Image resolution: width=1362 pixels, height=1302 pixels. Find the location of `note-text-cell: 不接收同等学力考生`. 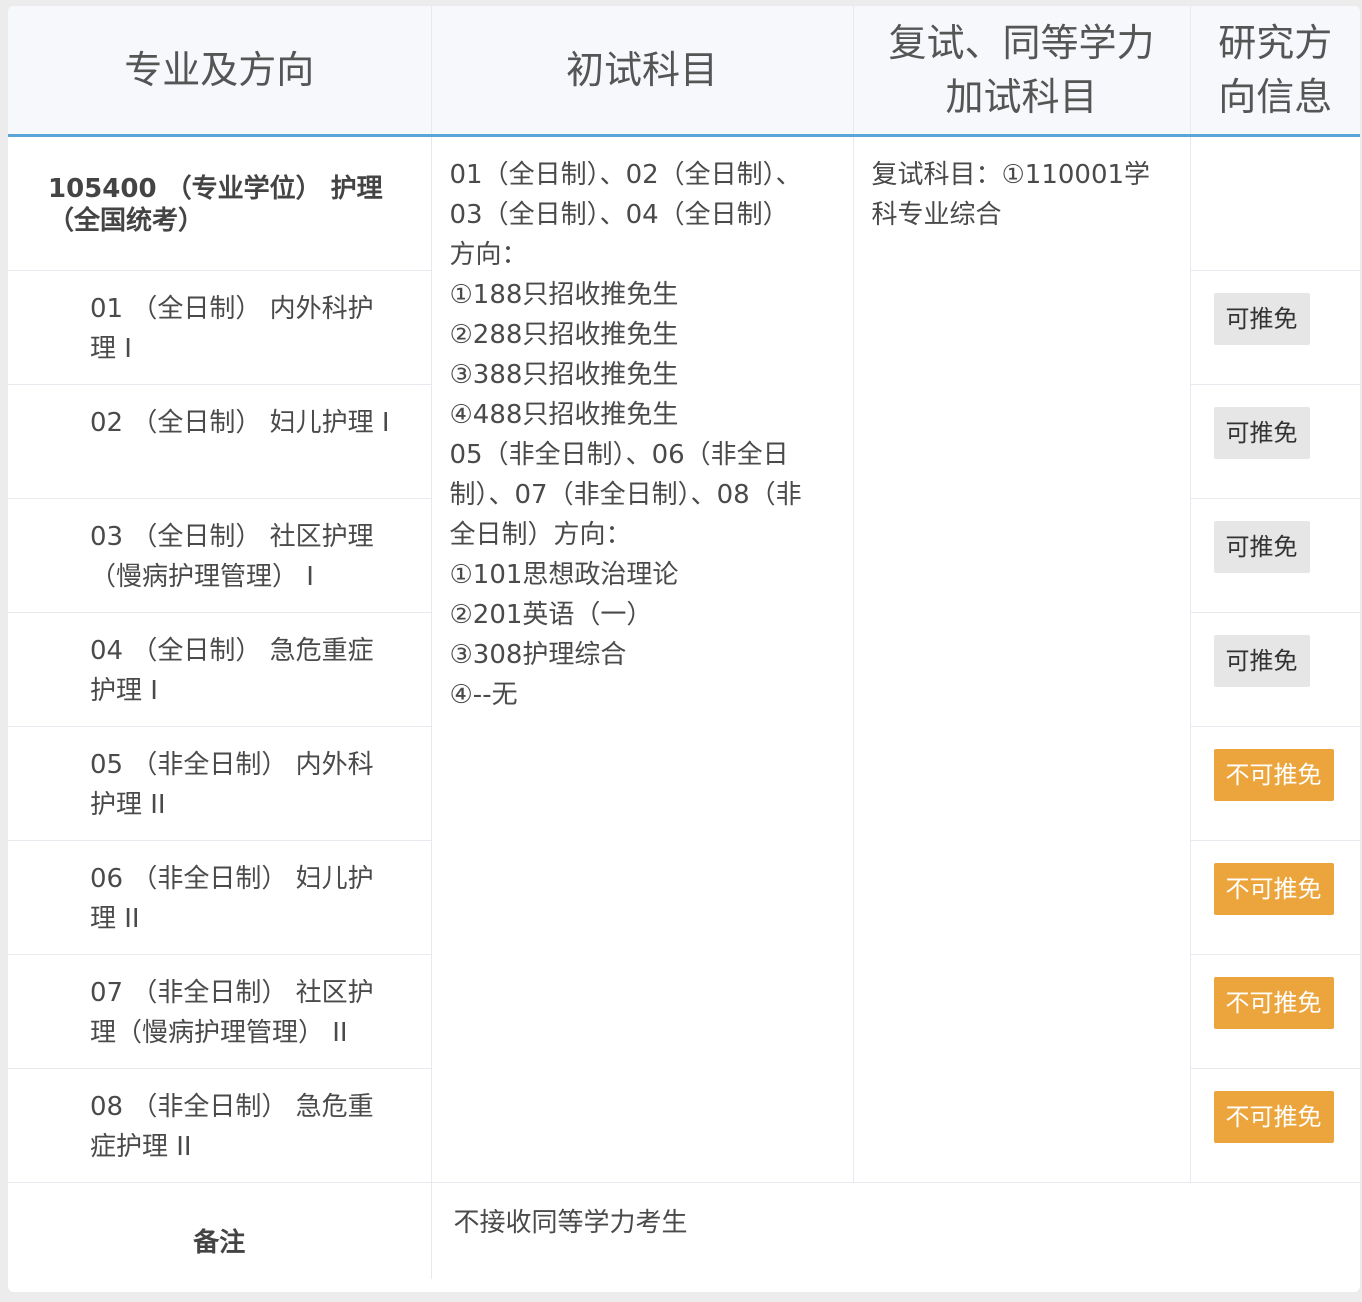

note-text-cell: 不接收同等学力考生 is located at coordinates (895, 1231).